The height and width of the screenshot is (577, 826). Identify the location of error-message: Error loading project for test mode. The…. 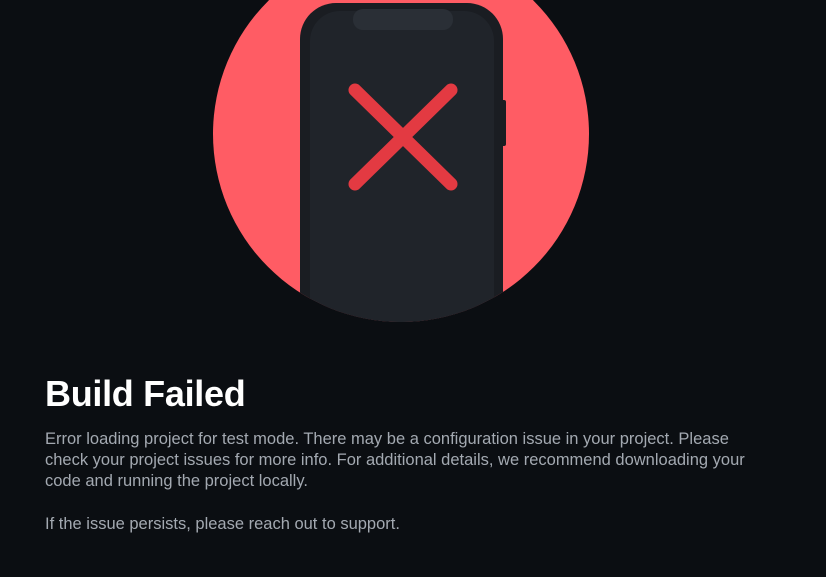
(395, 460).